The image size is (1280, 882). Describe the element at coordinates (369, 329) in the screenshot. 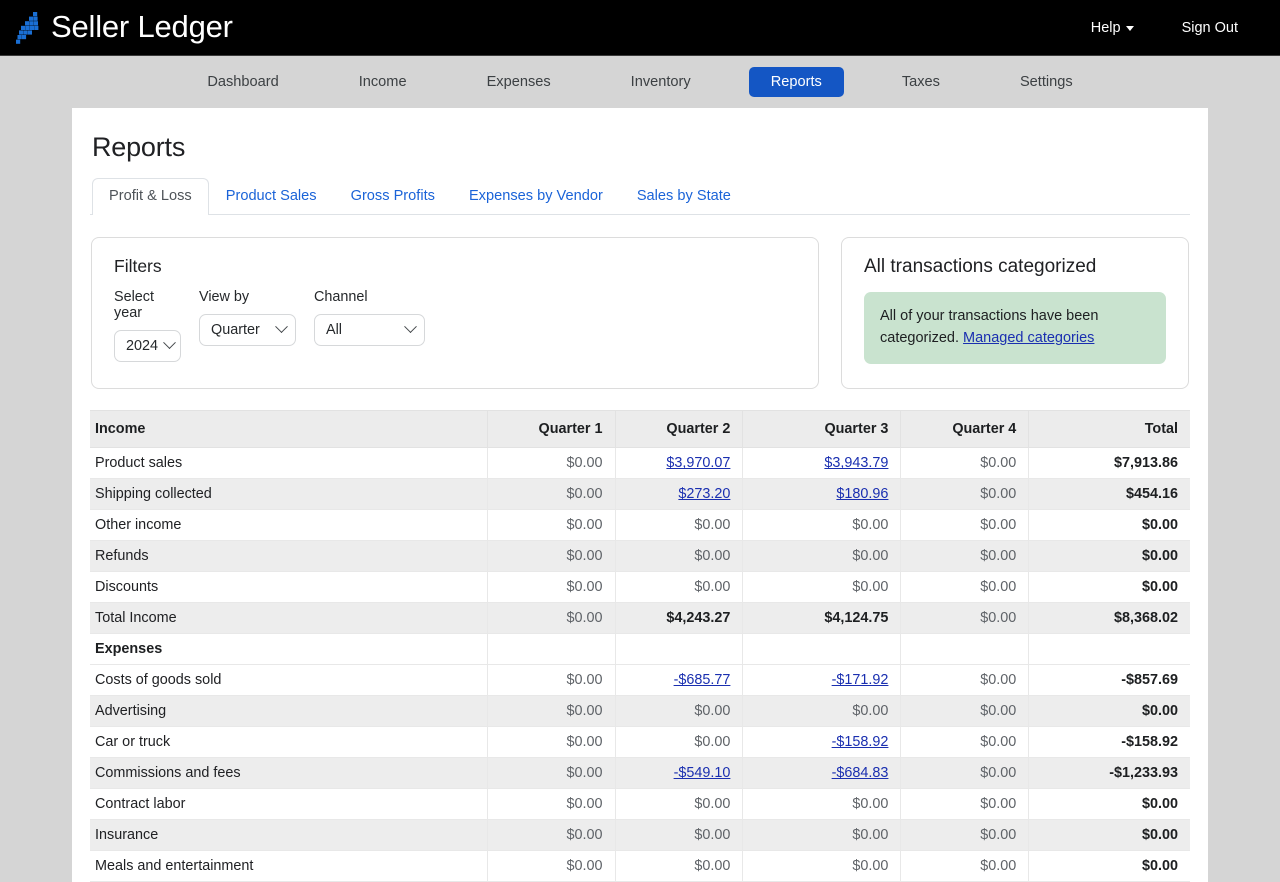

I see `channel-dropdown: All` at that location.